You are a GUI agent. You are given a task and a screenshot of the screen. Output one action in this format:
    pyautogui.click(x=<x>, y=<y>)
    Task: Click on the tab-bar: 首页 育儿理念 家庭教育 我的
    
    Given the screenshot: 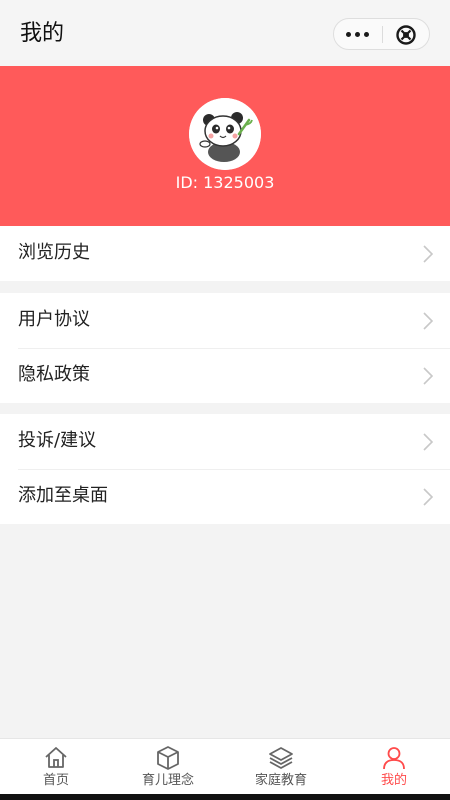 What is the action you would take?
    pyautogui.click(x=225, y=766)
    